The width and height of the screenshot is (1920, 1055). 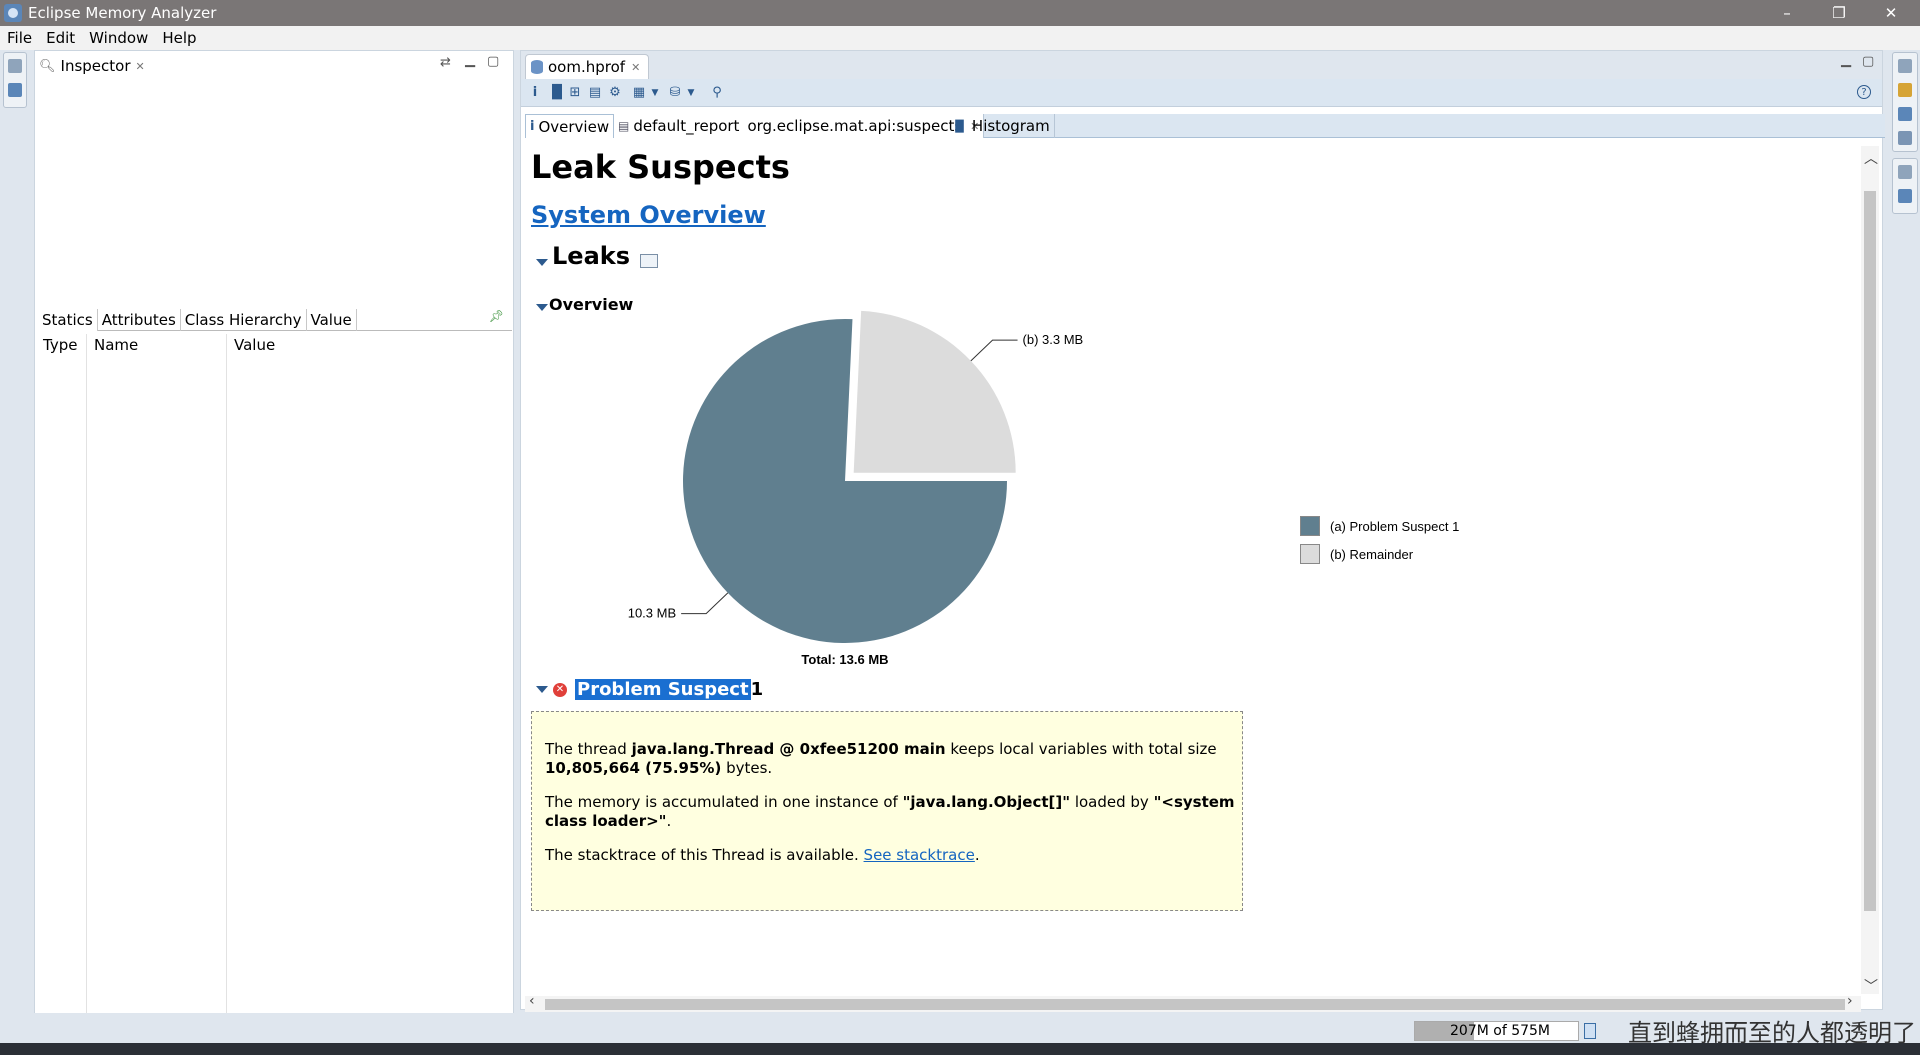 I want to click on scroll-right-icon: ›, so click(x=1850, y=1001).